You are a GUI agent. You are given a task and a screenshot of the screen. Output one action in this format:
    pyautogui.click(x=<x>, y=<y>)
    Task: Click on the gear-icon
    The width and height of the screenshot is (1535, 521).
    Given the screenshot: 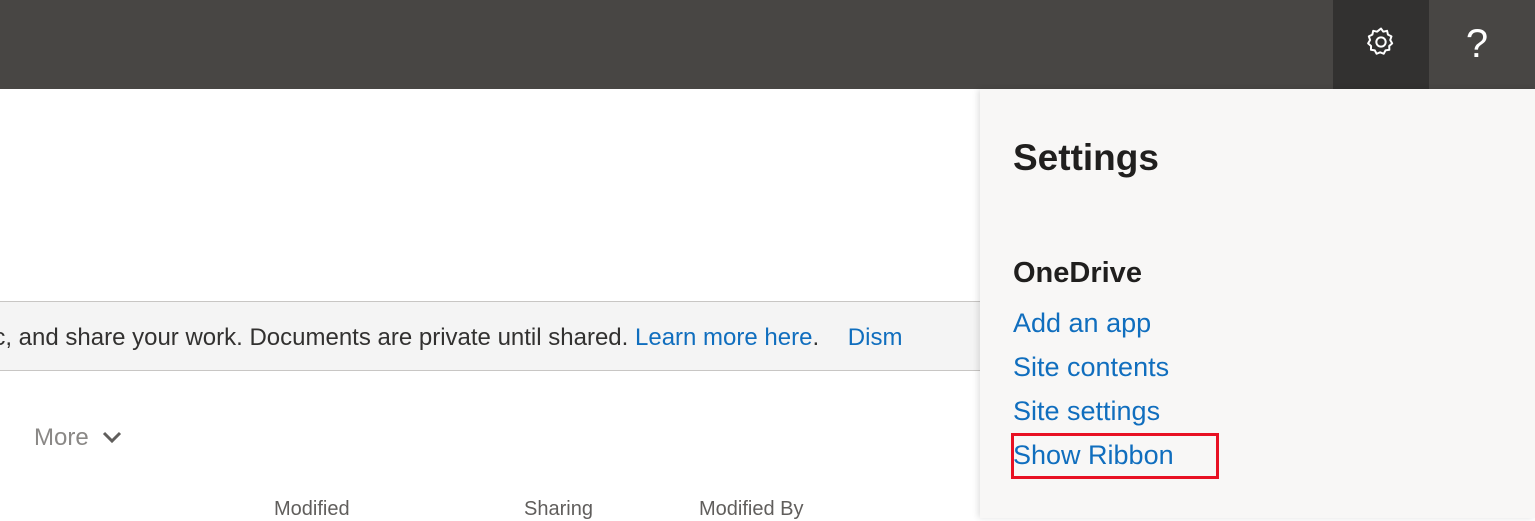 What is the action you would take?
    pyautogui.click(x=1381, y=44)
    